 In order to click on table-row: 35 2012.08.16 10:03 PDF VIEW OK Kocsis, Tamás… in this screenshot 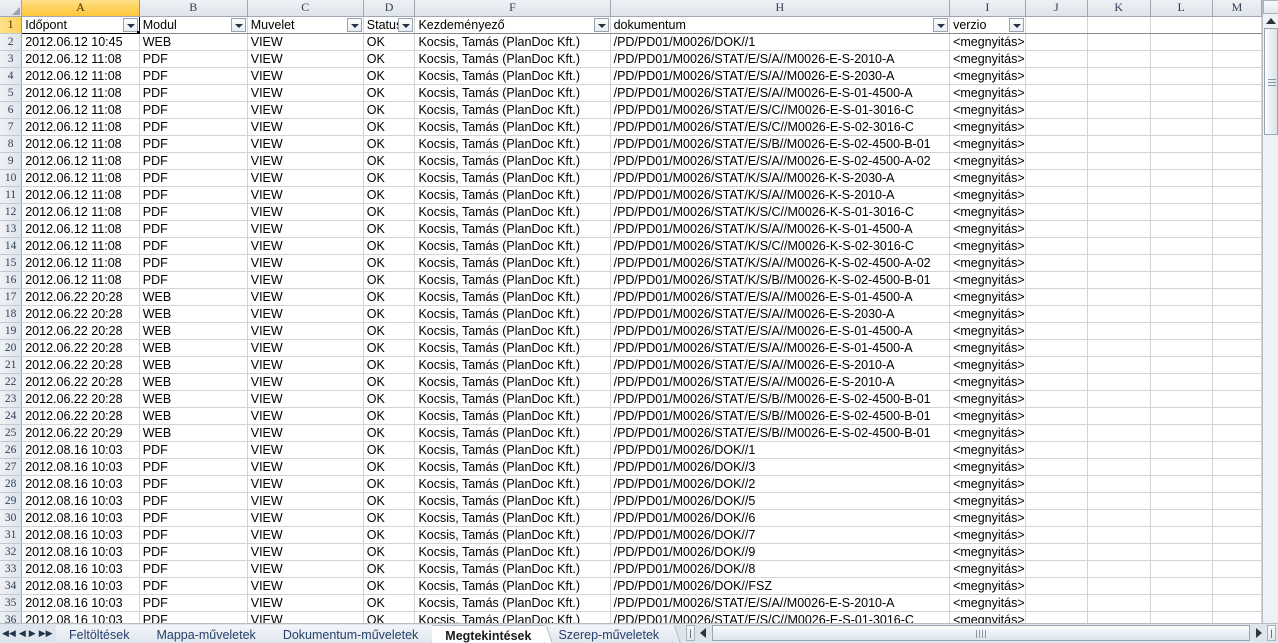, I will do `click(631, 603)`.